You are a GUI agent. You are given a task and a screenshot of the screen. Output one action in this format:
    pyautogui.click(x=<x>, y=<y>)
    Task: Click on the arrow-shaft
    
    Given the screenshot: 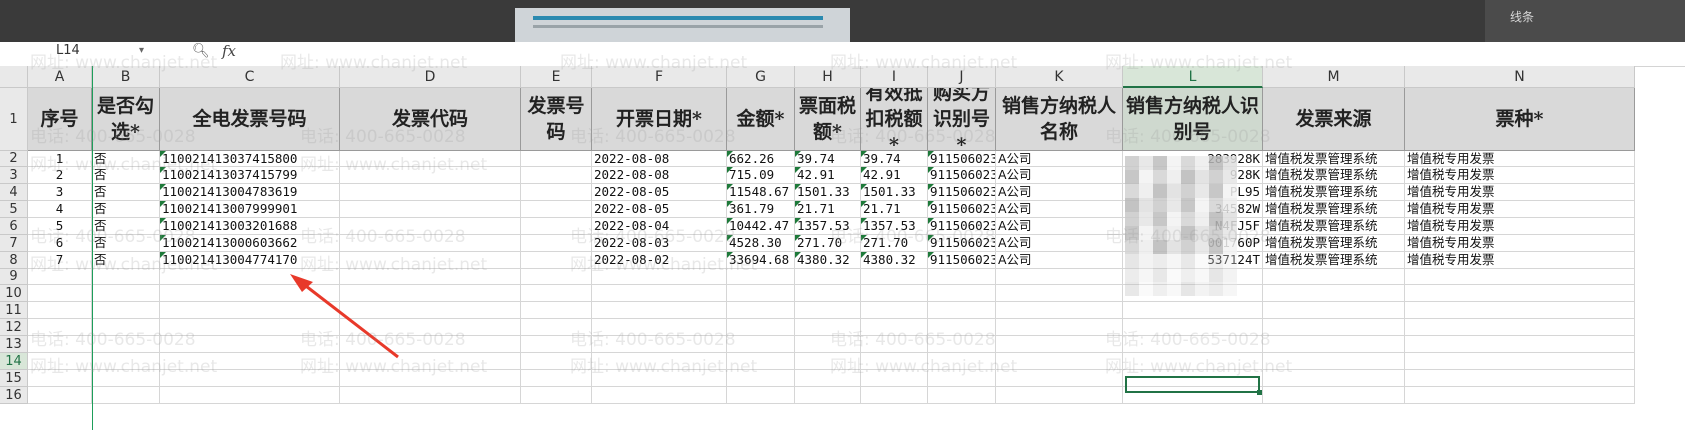 What is the action you would take?
    pyautogui.click(x=350, y=320)
    